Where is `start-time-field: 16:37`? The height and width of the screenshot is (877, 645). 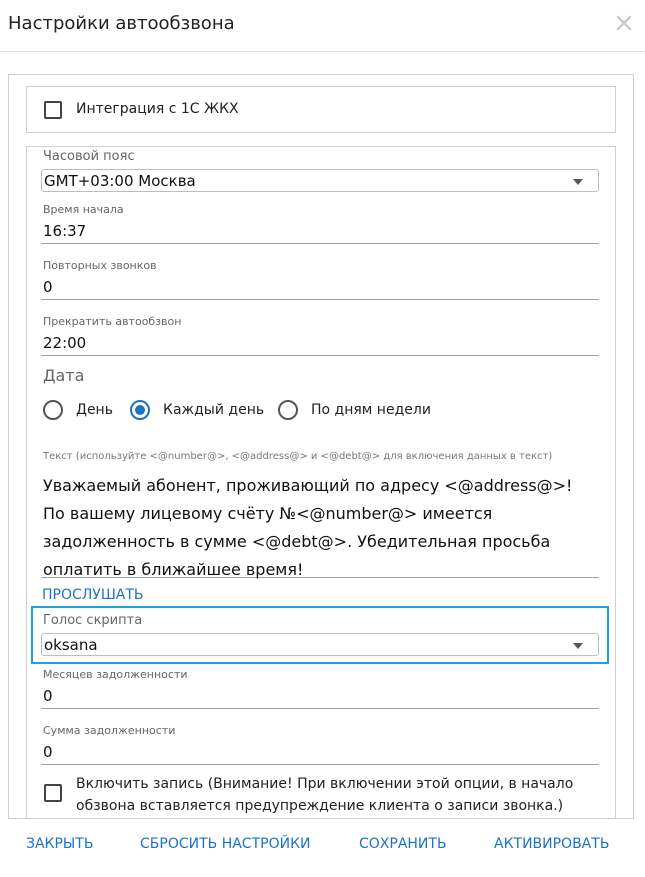
start-time-field: 16:37 is located at coordinates (320, 231).